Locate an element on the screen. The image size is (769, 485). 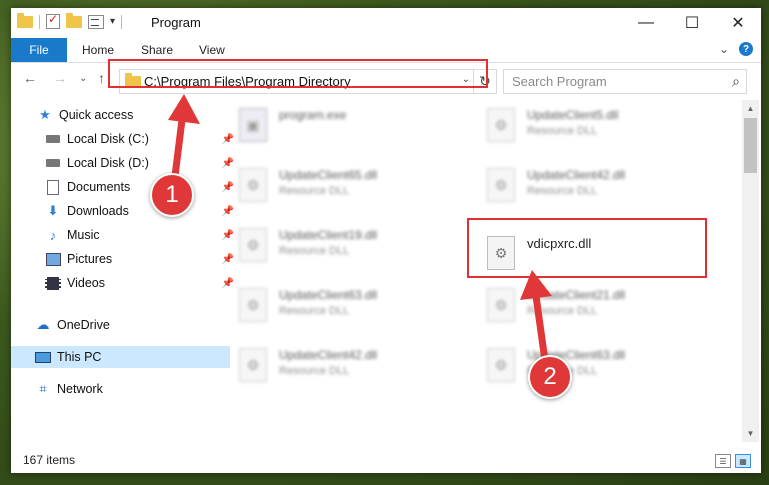
tab-home: Home is located at coordinates (98, 50).